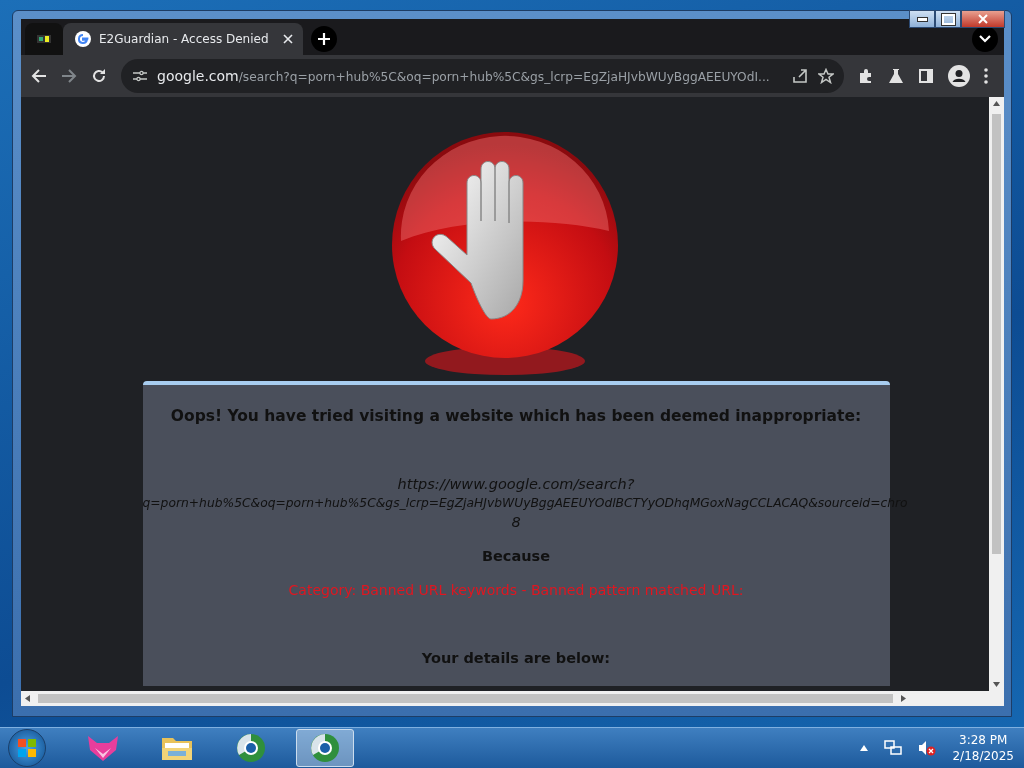  Describe the element at coordinates (996, 685) in the screenshot. I see `scroll-down-icon` at that location.